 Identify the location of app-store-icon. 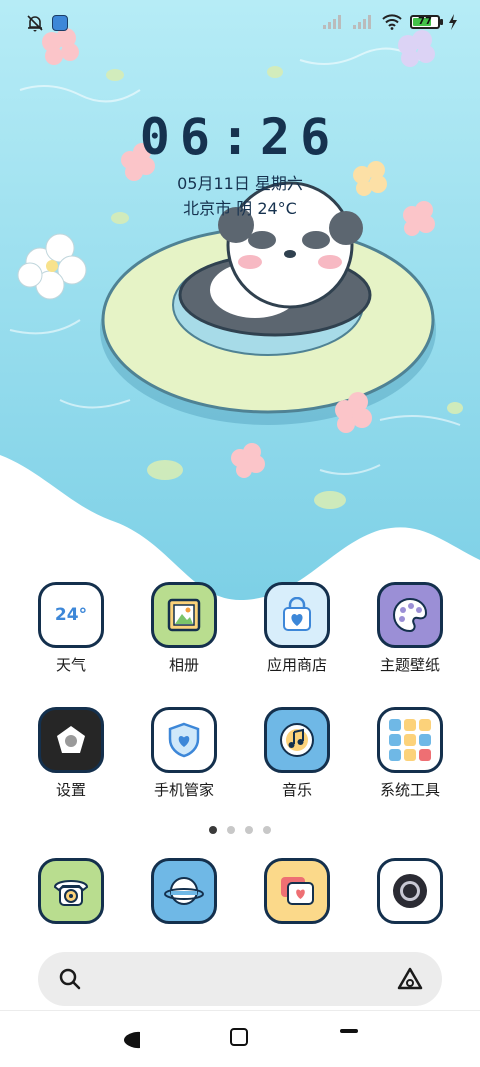
(297, 615).